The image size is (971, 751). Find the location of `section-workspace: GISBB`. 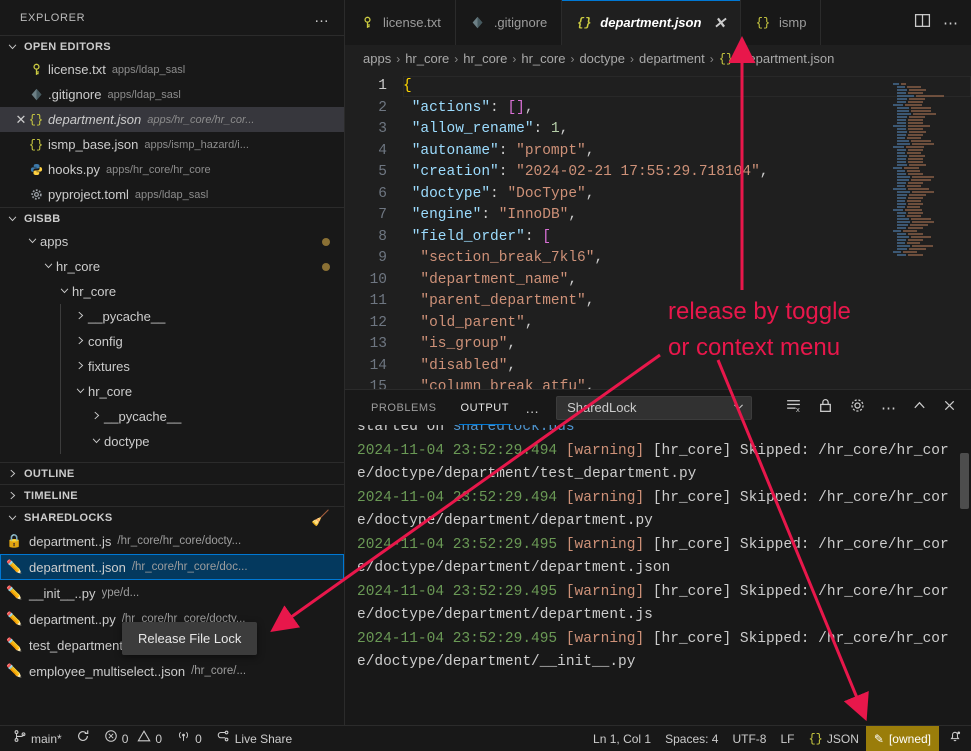

section-workspace: GISBB is located at coordinates (172, 218).